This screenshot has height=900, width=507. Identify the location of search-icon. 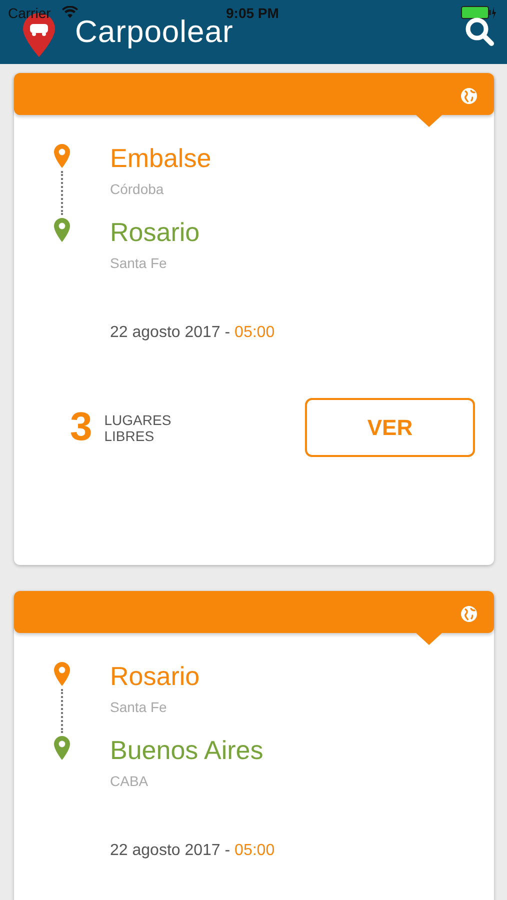
(480, 32).